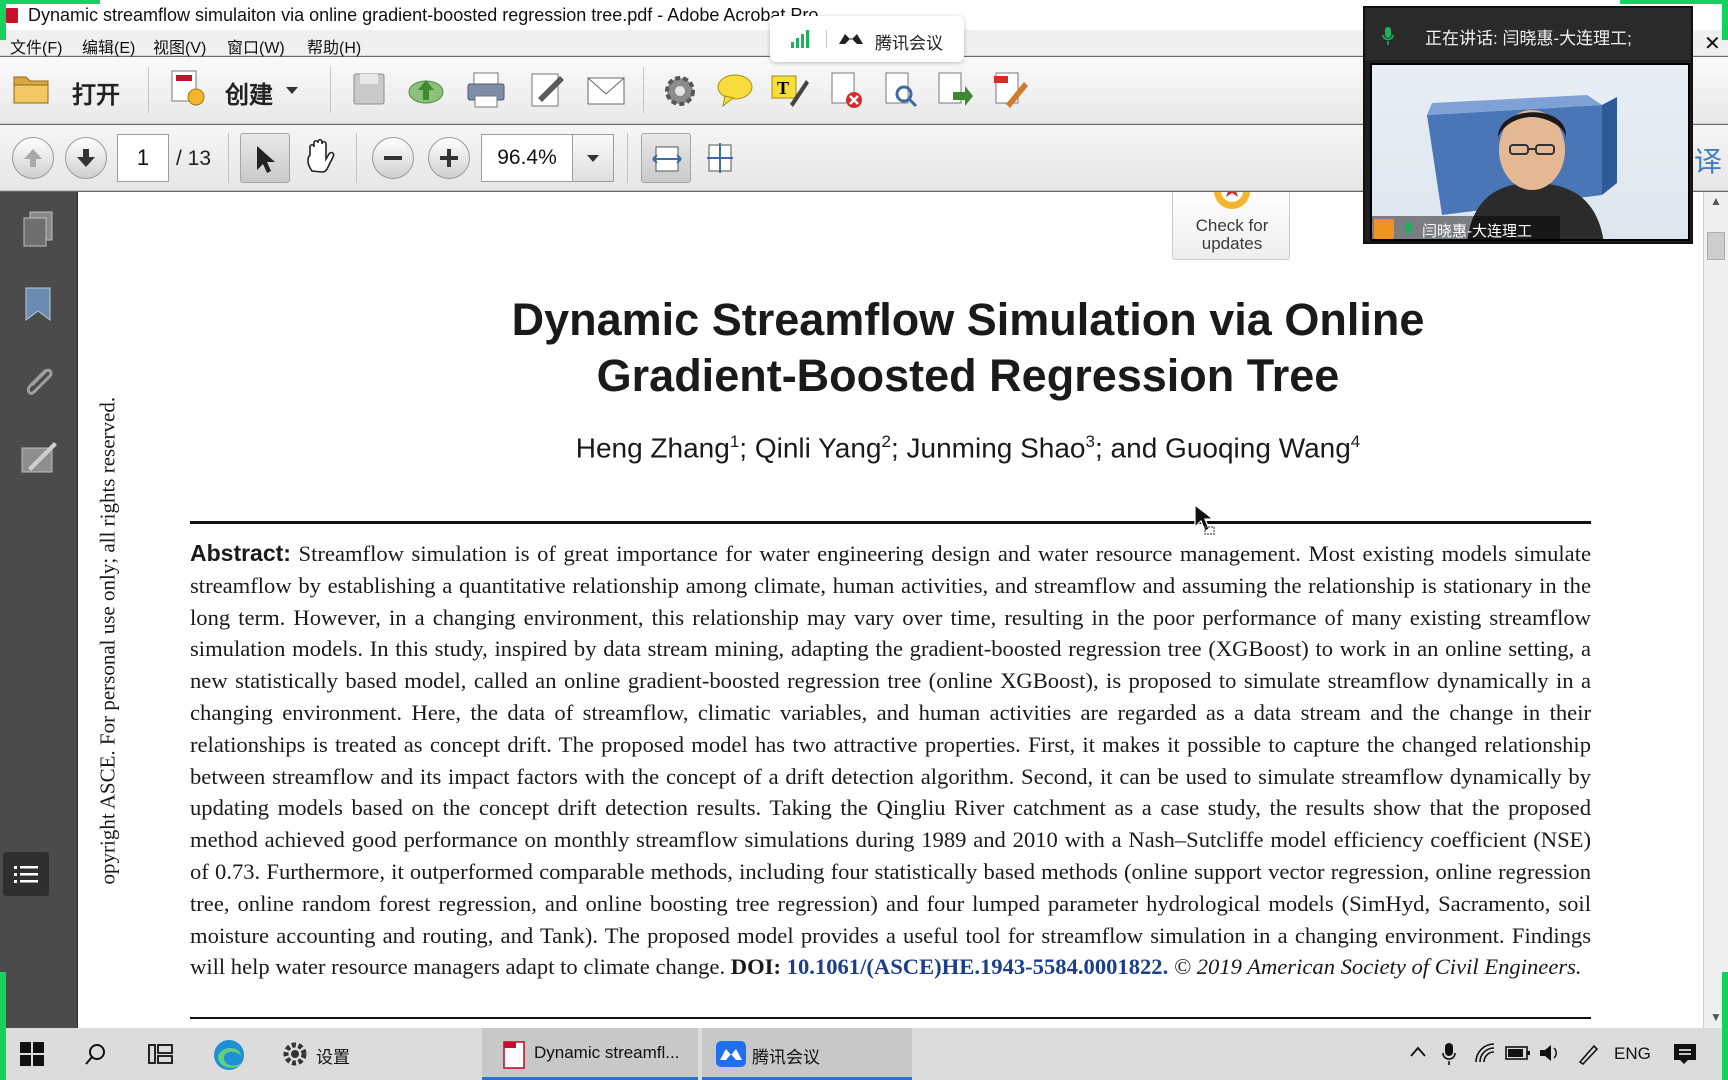 This screenshot has height=1080, width=1728. Describe the element at coordinates (867, 39) in the screenshot. I see `meeting-status-pill: 腾讯会议` at that location.